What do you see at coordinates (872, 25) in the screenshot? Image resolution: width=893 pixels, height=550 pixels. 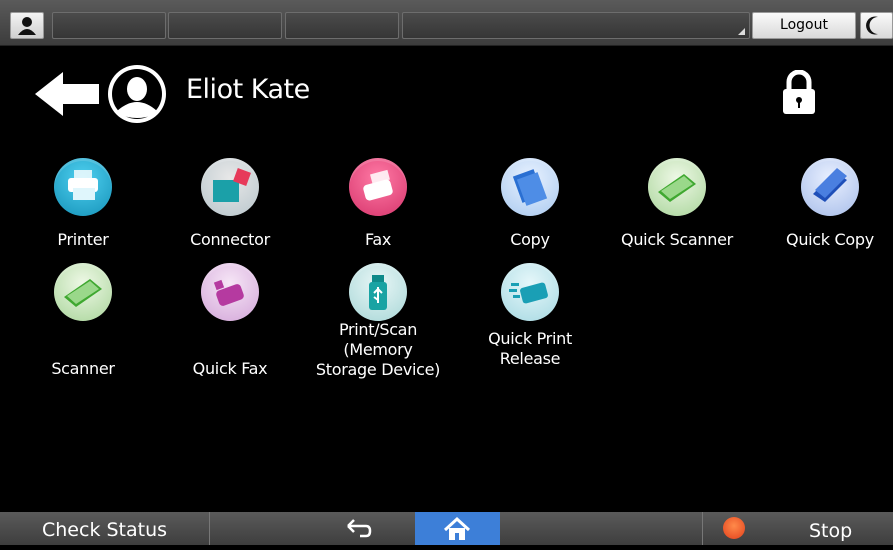 I see `moon-icon` at bounding box center [872, 25].